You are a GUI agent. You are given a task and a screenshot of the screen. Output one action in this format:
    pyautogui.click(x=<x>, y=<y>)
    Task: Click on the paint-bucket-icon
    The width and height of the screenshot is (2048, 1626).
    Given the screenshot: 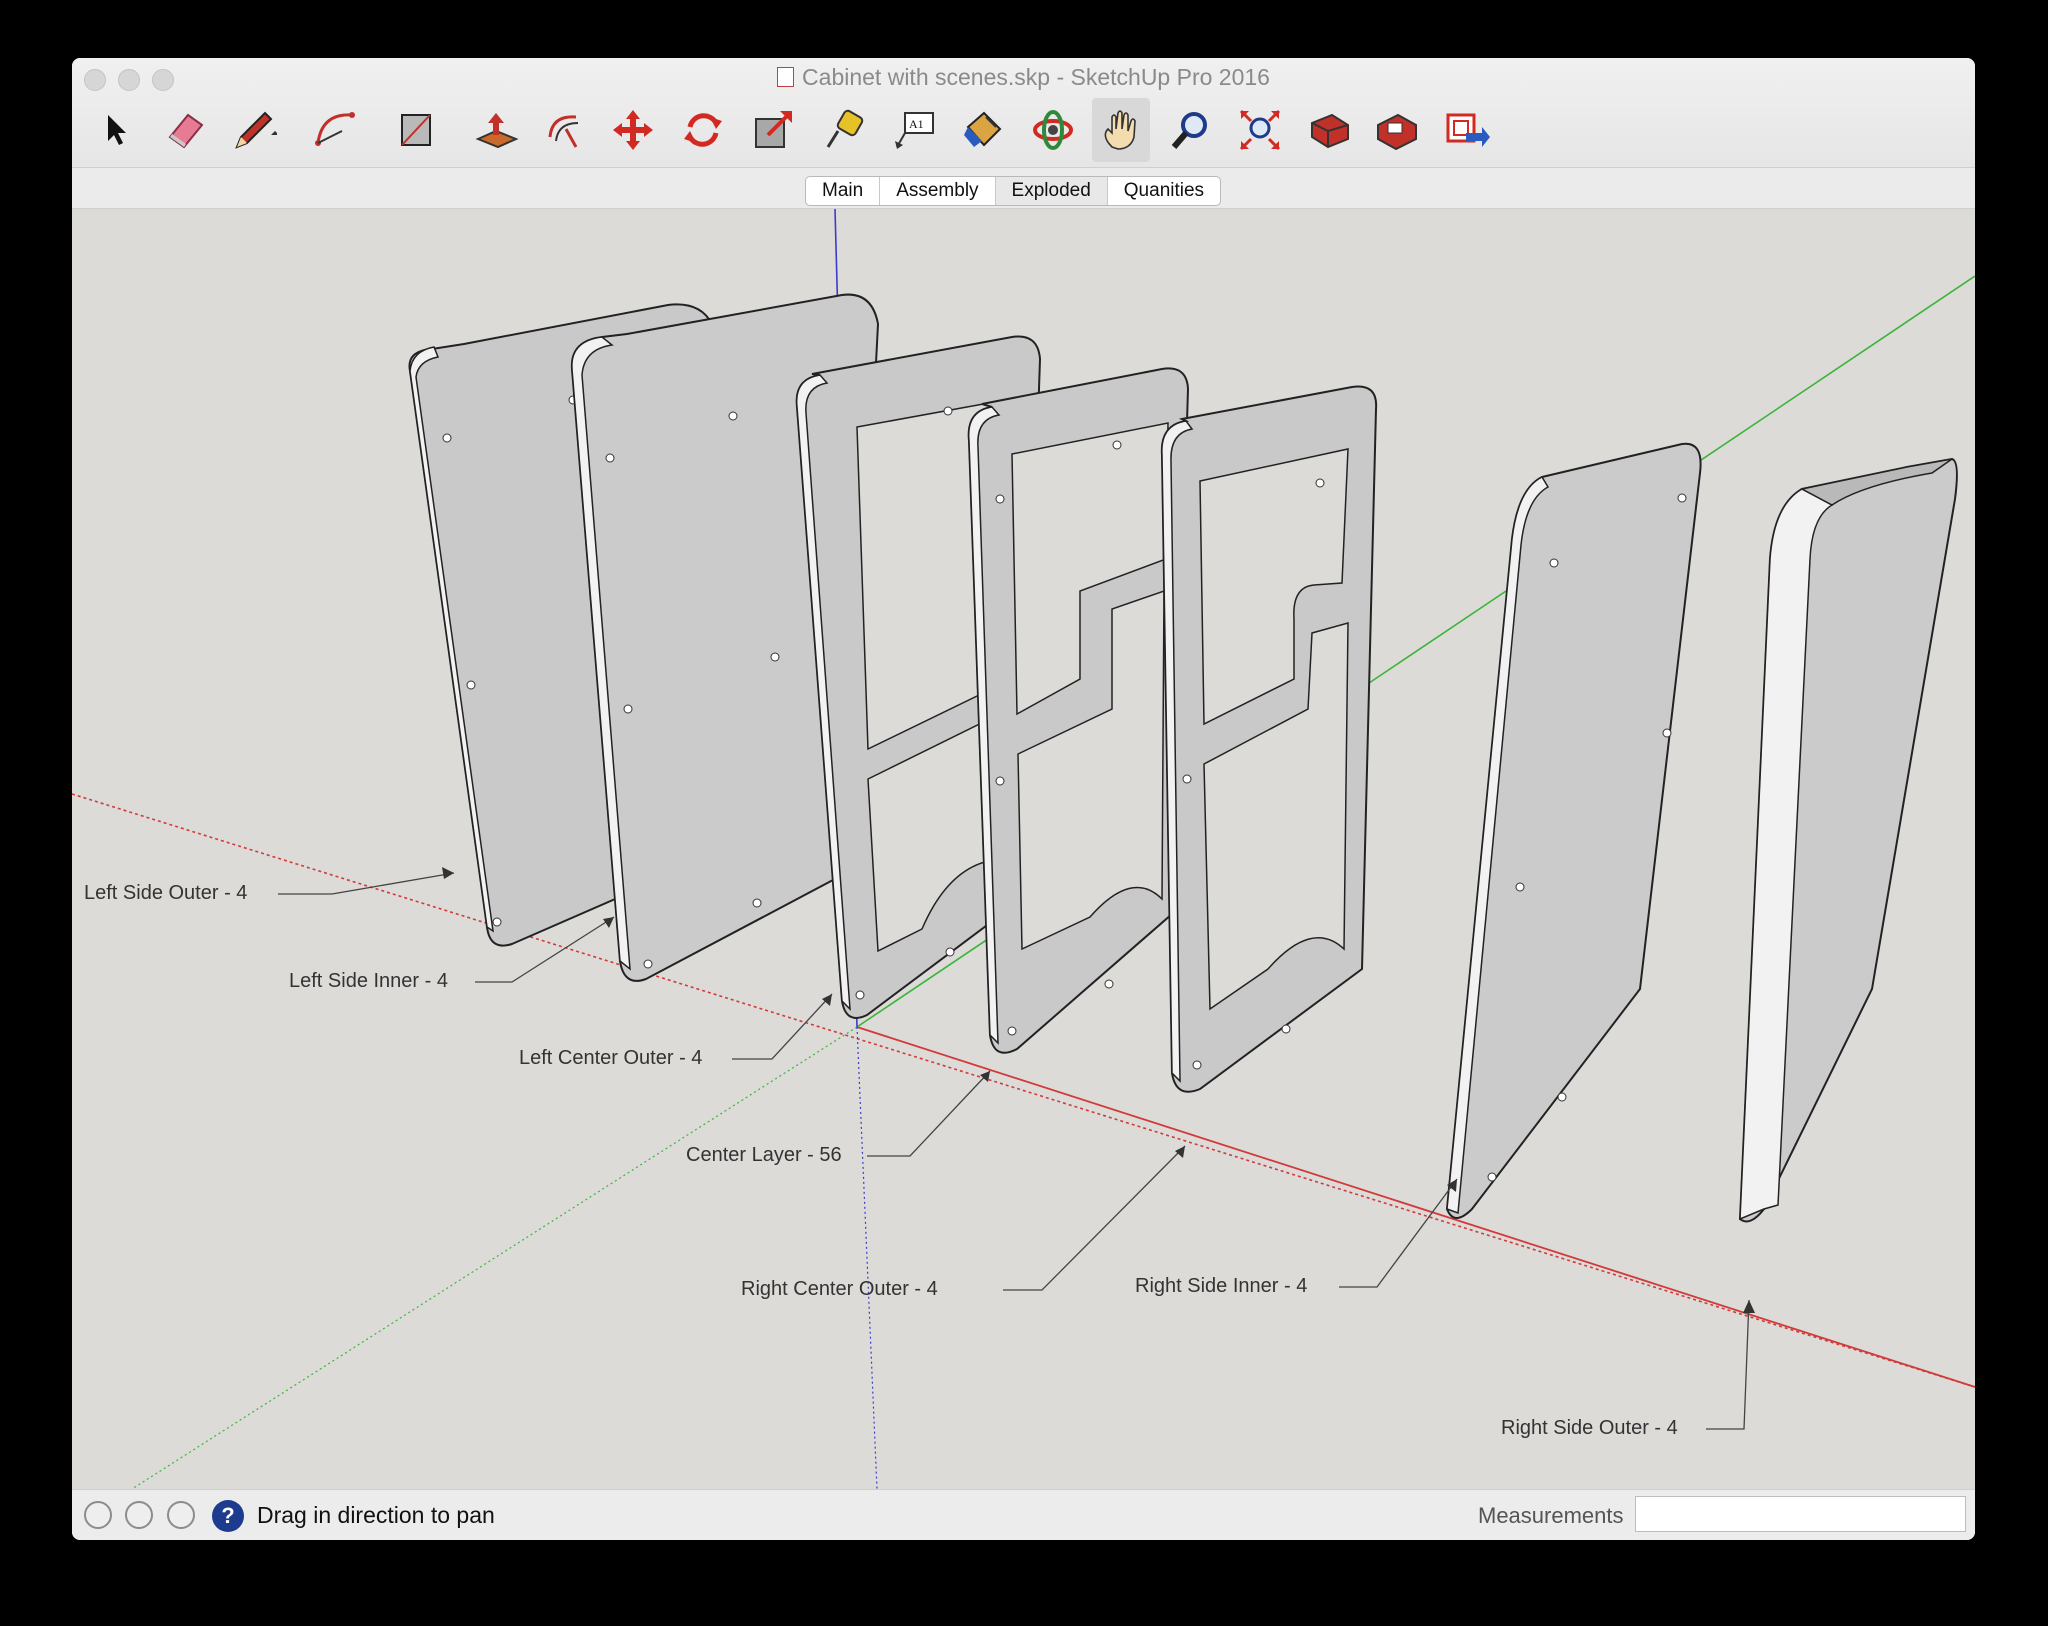 What is the action you would take?
    pyautogui.click(x=983, y=129)
    